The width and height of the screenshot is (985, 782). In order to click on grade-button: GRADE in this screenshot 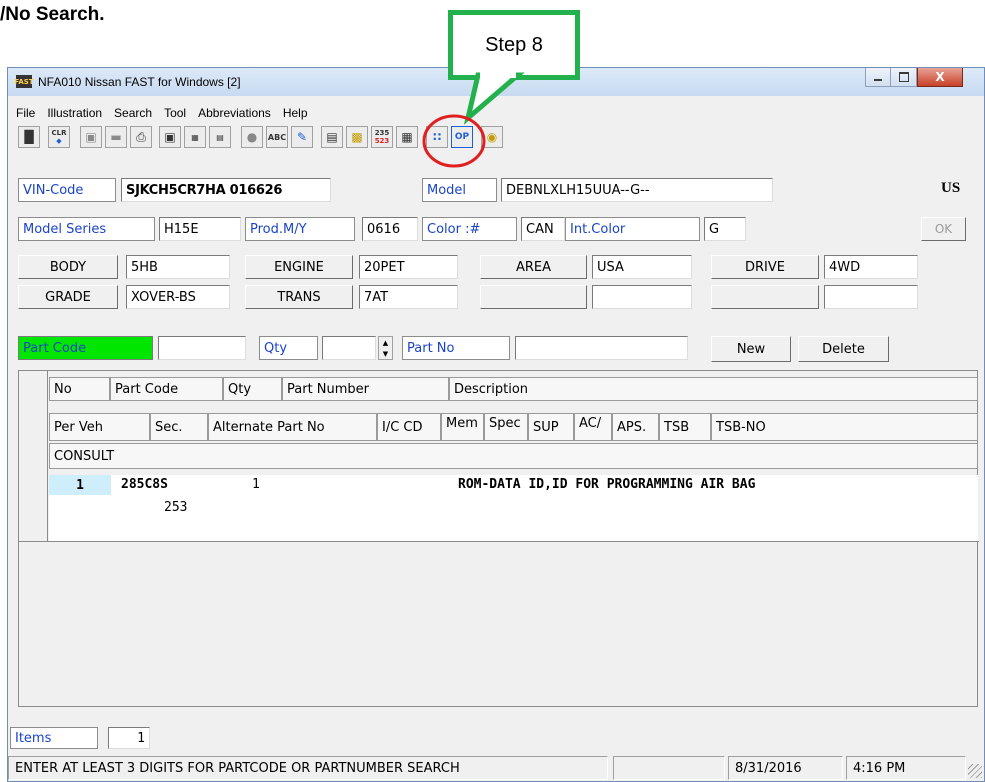, I will do `click(68, 297)`.